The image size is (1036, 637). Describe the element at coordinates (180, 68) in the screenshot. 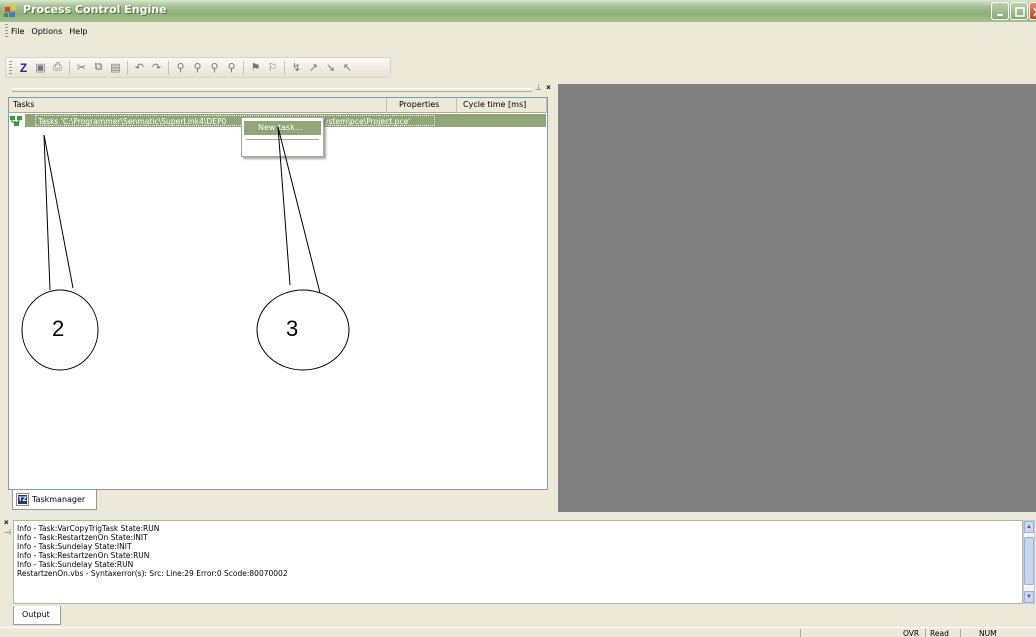

I see `find-icon: ⚲` at that location.